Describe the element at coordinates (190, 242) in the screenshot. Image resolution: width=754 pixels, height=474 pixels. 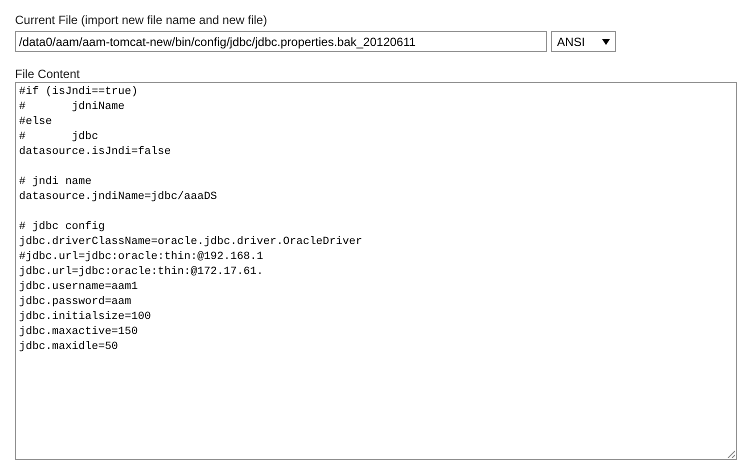
I see `code-line: jdbc.driverClassName=oracle.jdbc.driver.OracleDriver` at that location.